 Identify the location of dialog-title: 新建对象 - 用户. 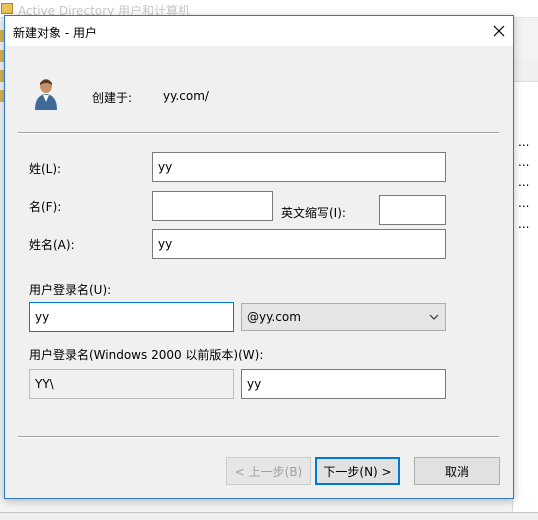
(55, 33).